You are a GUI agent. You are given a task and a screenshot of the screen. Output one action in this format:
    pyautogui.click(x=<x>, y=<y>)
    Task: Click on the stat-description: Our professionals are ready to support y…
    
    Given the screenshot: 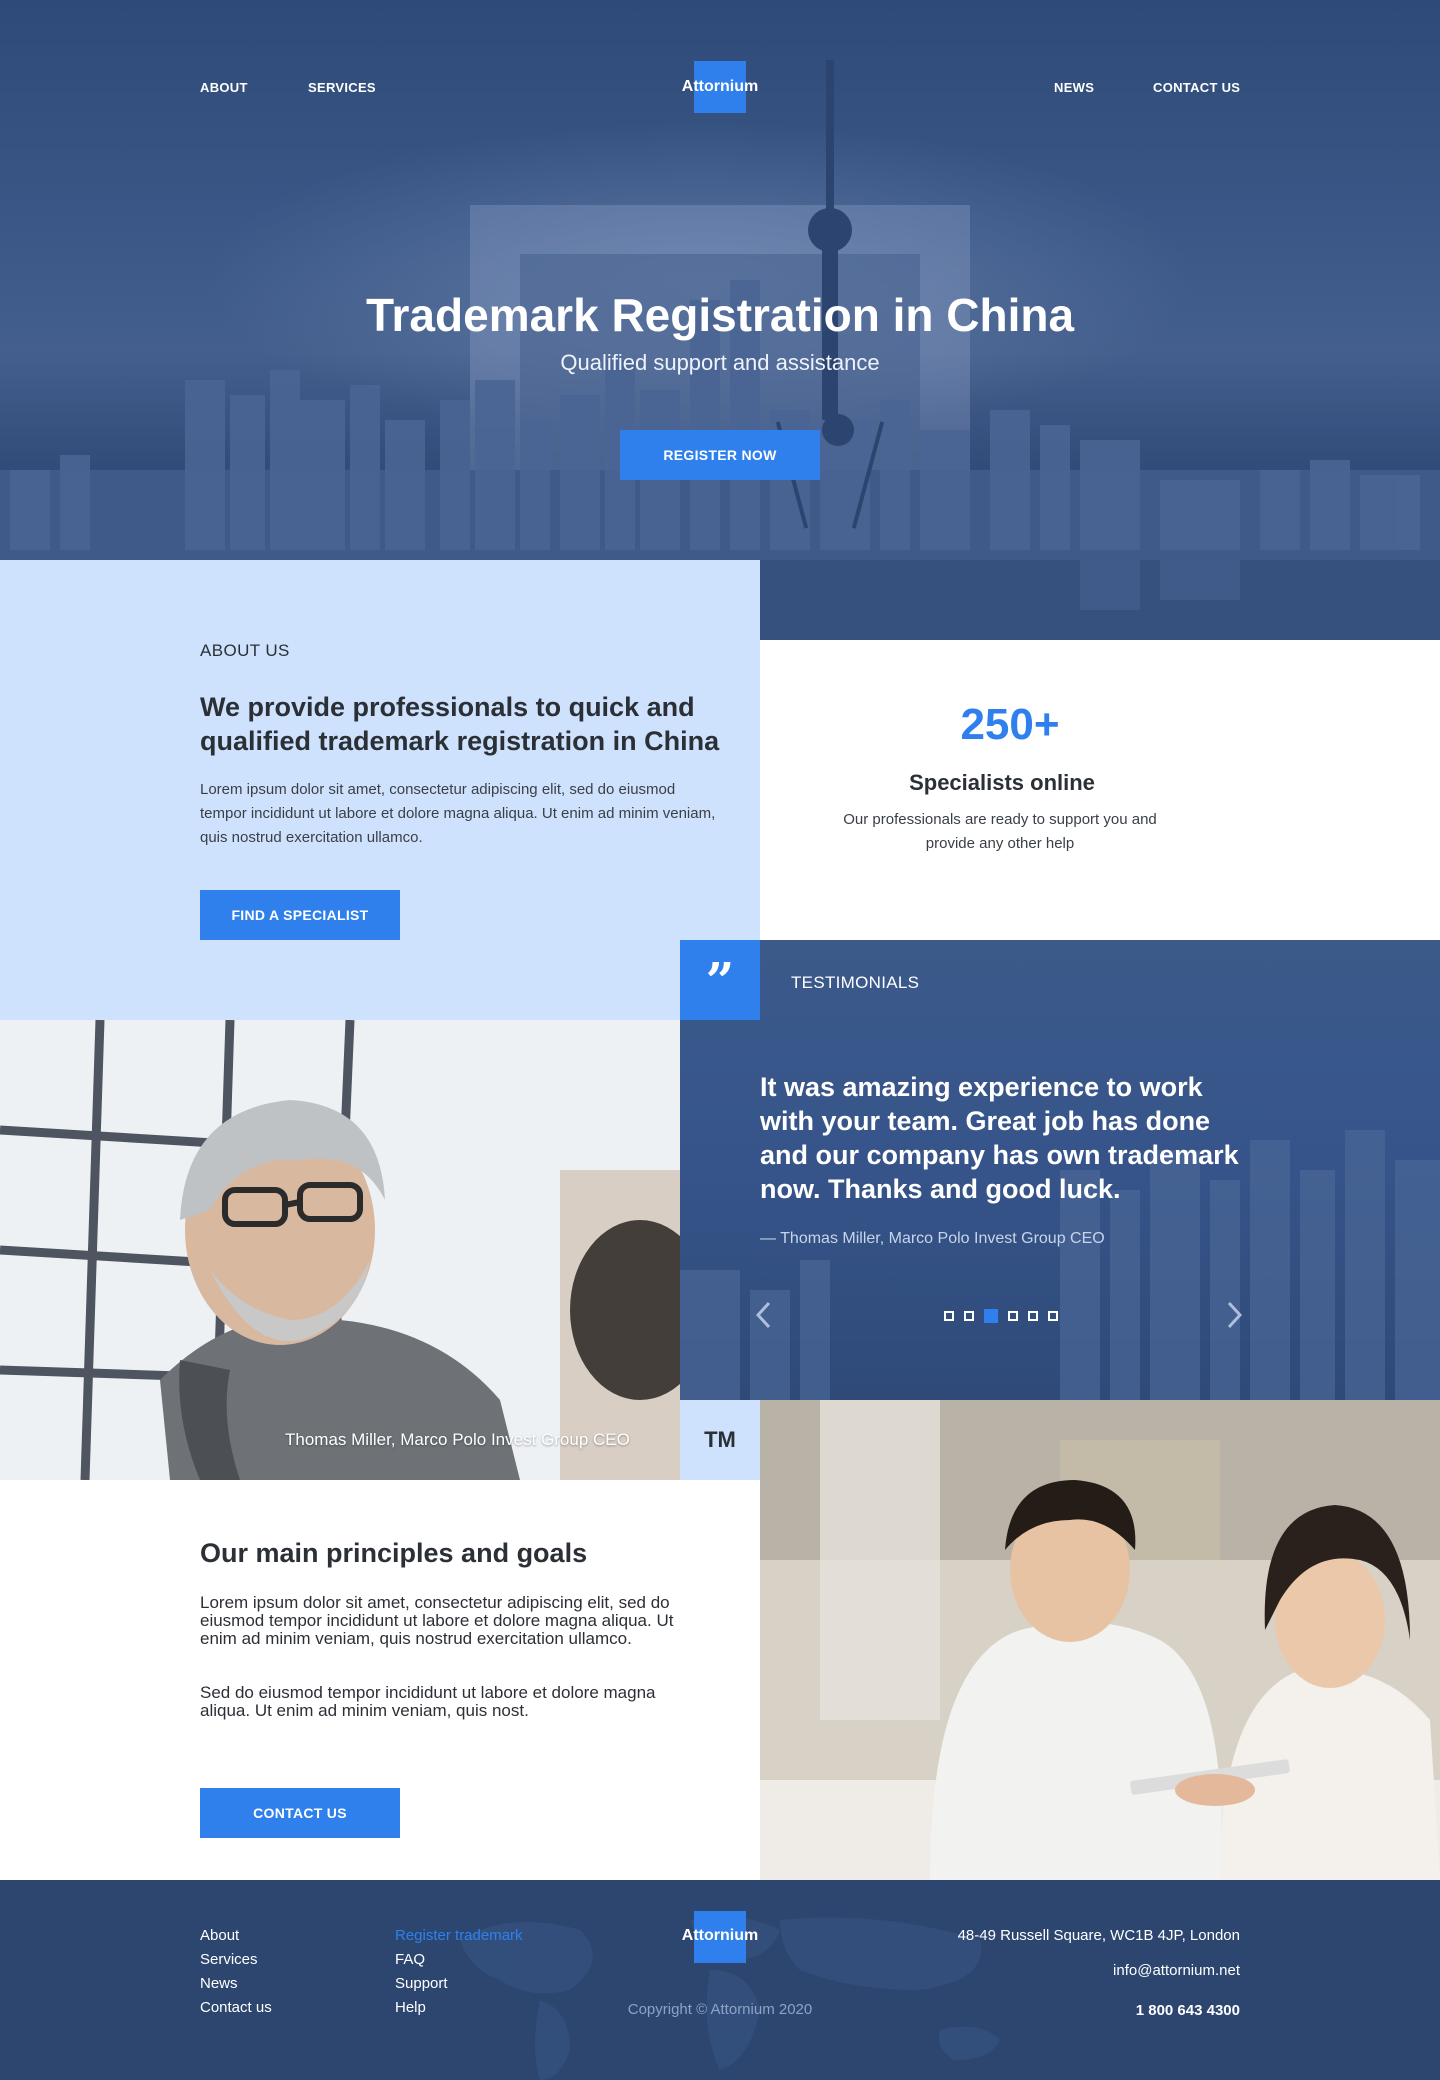 What is the action you would take?
    pyautogui.click(x=1000, y=831)
    